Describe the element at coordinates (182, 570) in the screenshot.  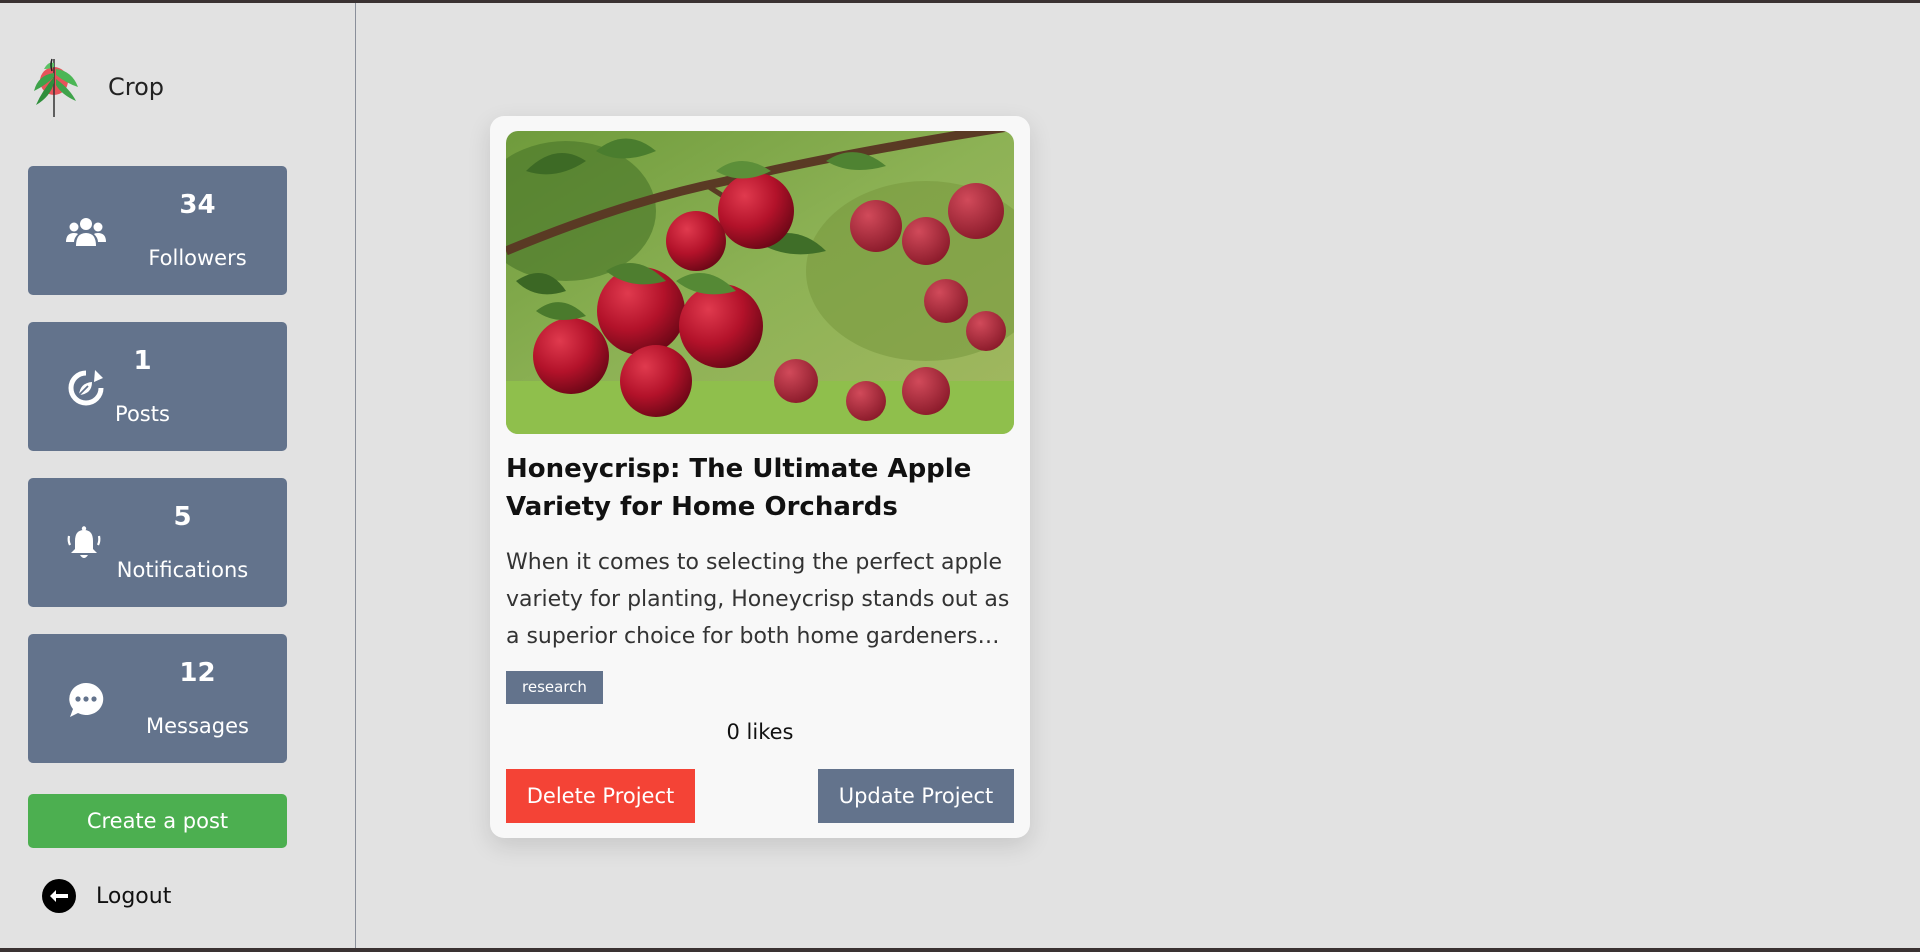
I see `notifications-label: Notifications` at that location.